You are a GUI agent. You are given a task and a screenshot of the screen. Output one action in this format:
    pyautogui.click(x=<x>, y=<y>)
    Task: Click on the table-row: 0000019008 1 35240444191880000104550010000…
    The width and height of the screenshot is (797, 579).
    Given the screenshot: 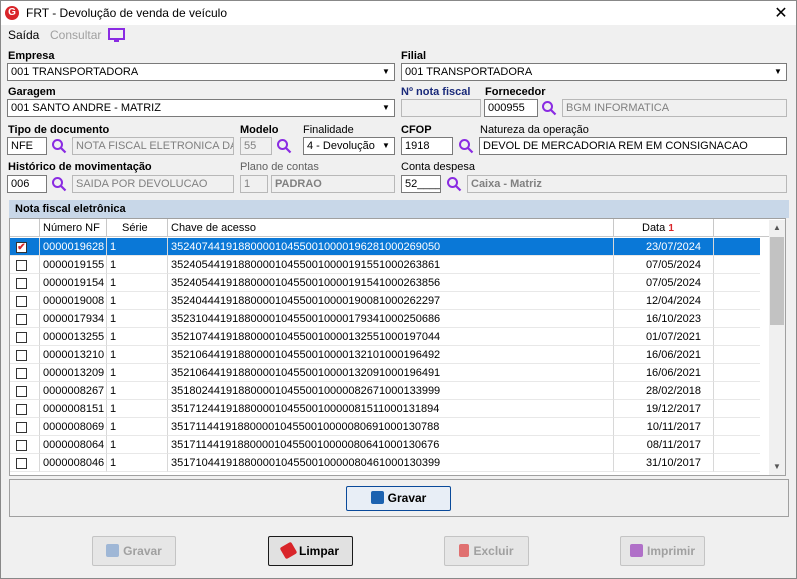 What is the action you would take?
    pyautogui.click(x=385, y=301)
    